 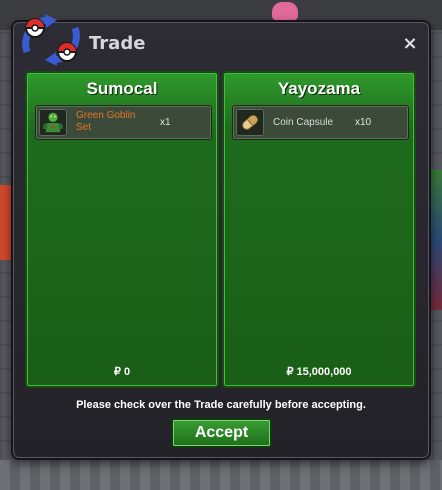 I want to click on trade-logo-icon, so click(x=51, y=40).